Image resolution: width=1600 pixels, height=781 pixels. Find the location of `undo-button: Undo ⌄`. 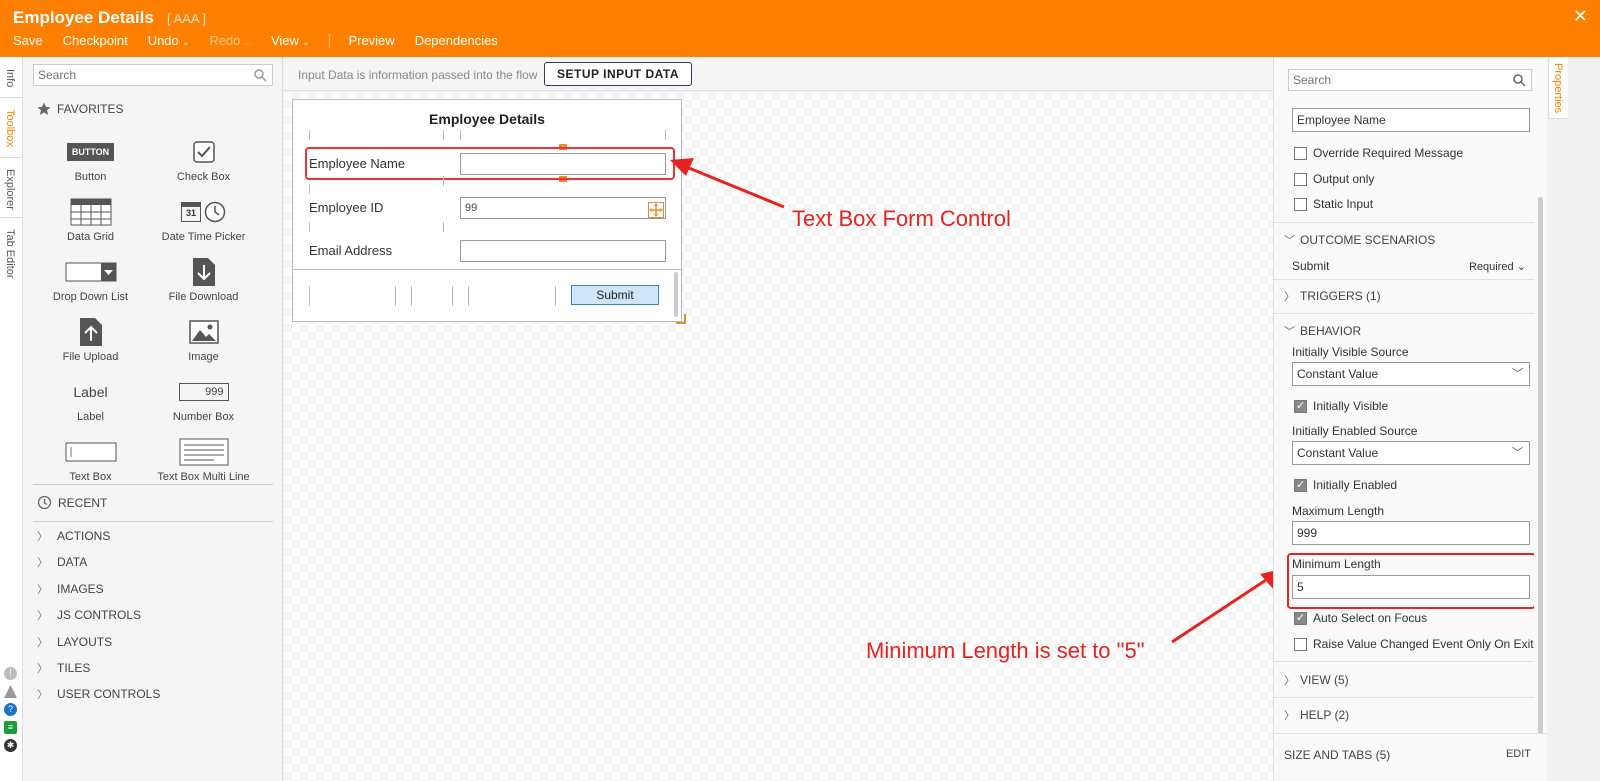

undo-button: Undo ⌄ is located at coordinates (169, 40).